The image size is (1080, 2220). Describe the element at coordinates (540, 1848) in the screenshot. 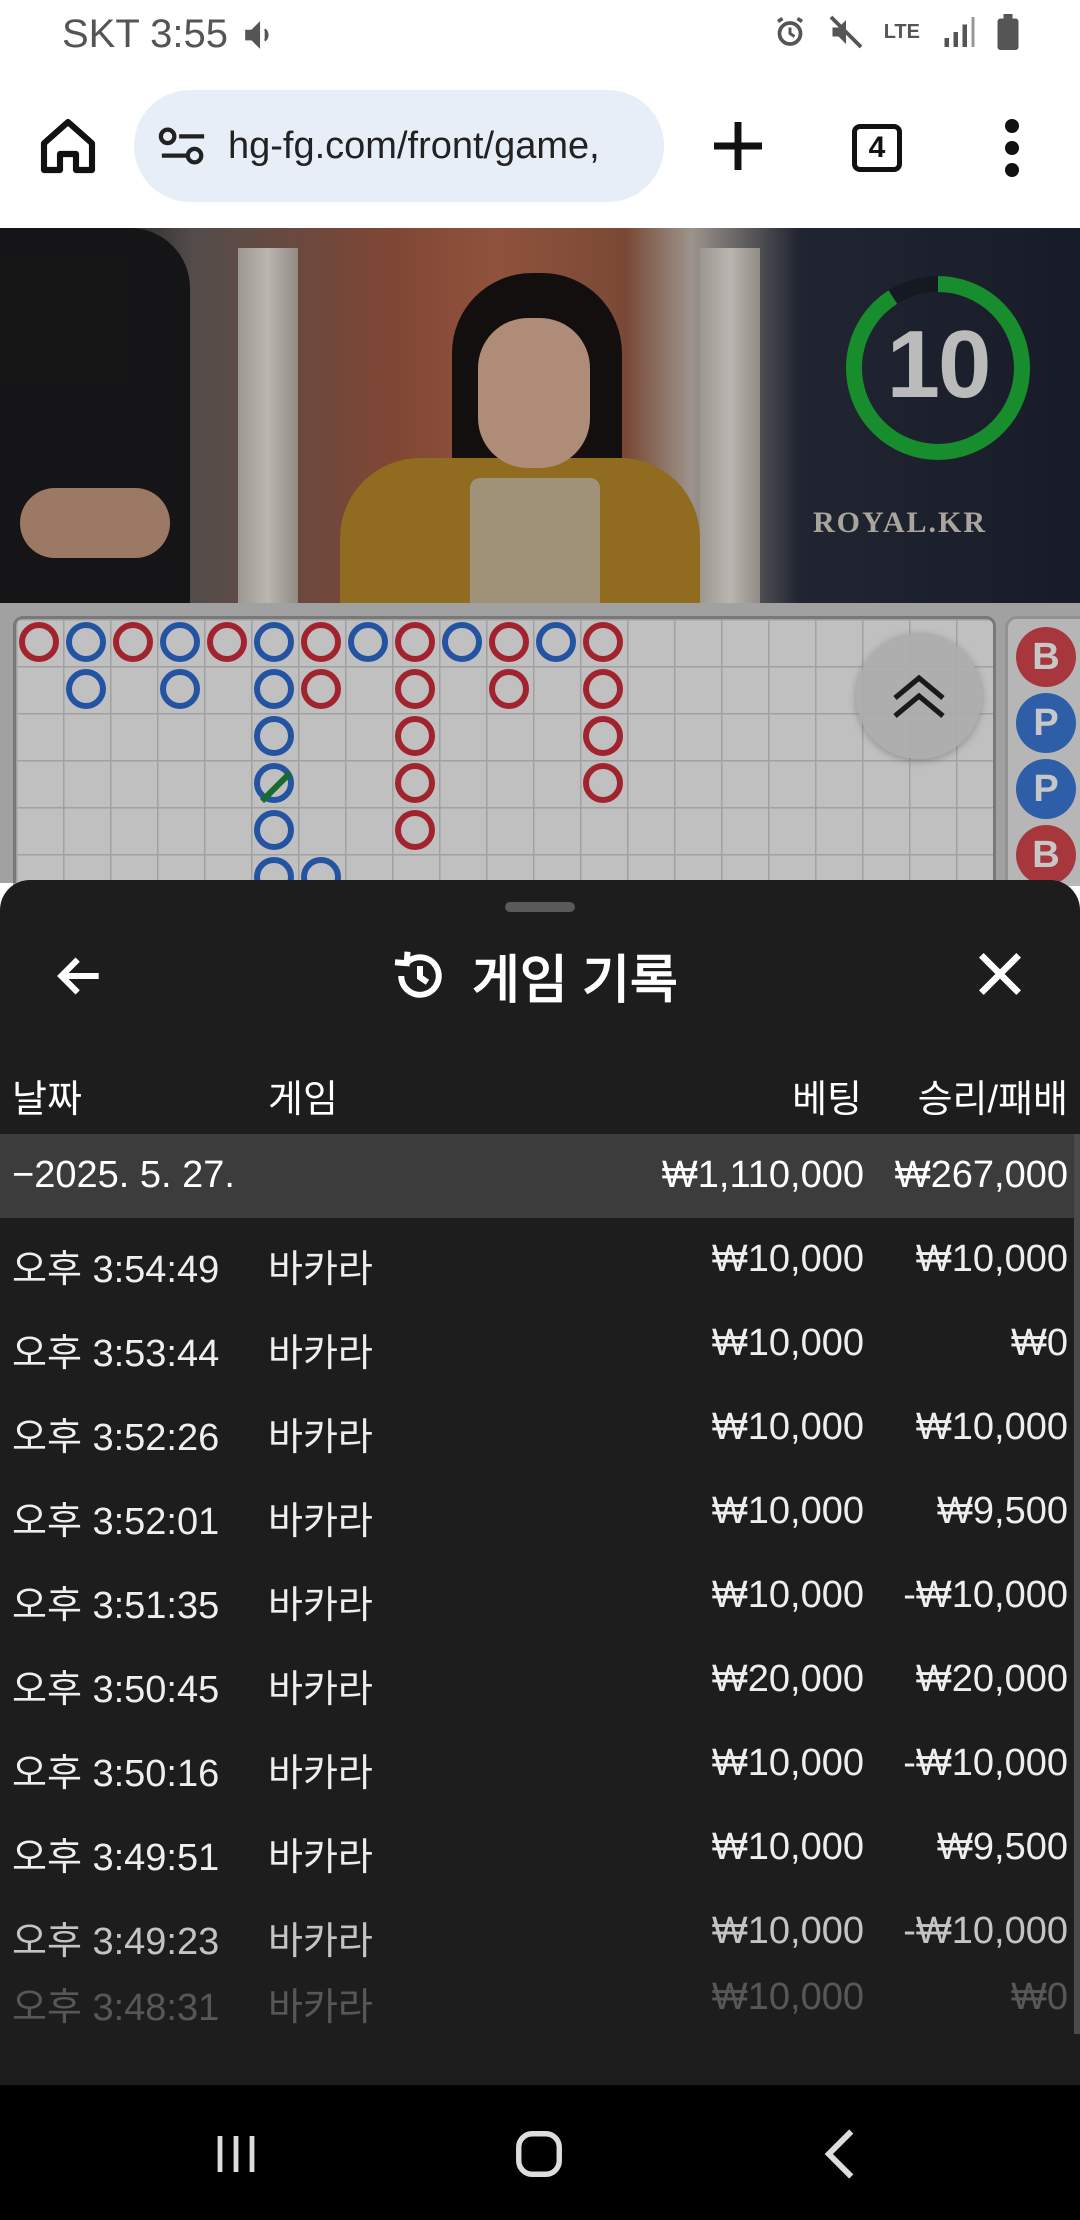

I see `history-row: 오후 3:49:51 바카라 ₩10,000 ₩9,500` at that location.